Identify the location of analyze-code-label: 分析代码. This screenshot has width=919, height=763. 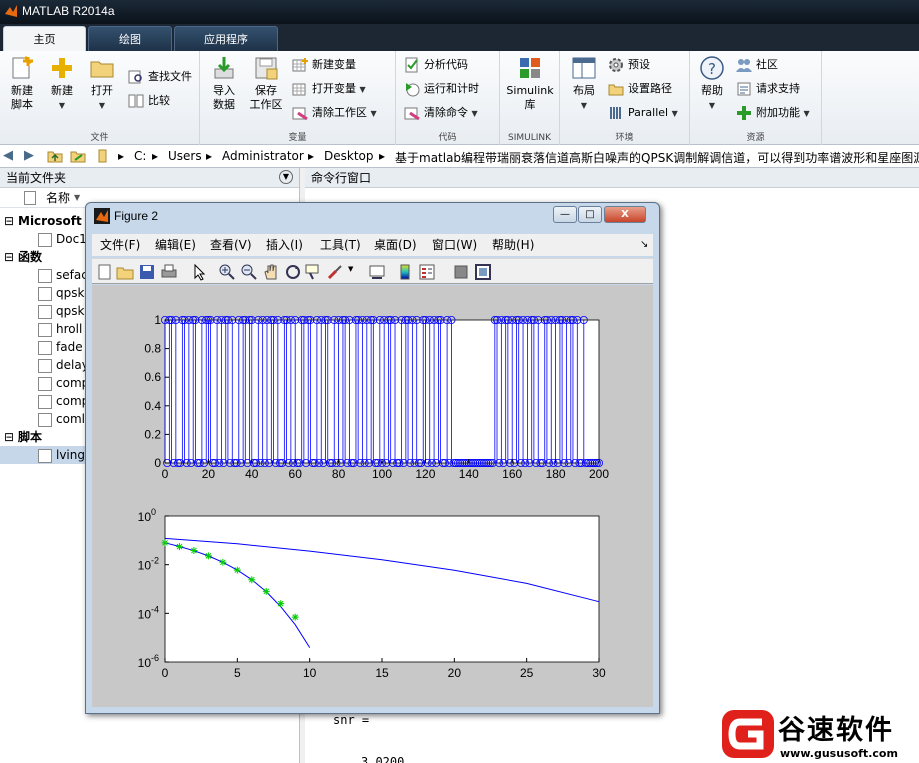
(446, 64).